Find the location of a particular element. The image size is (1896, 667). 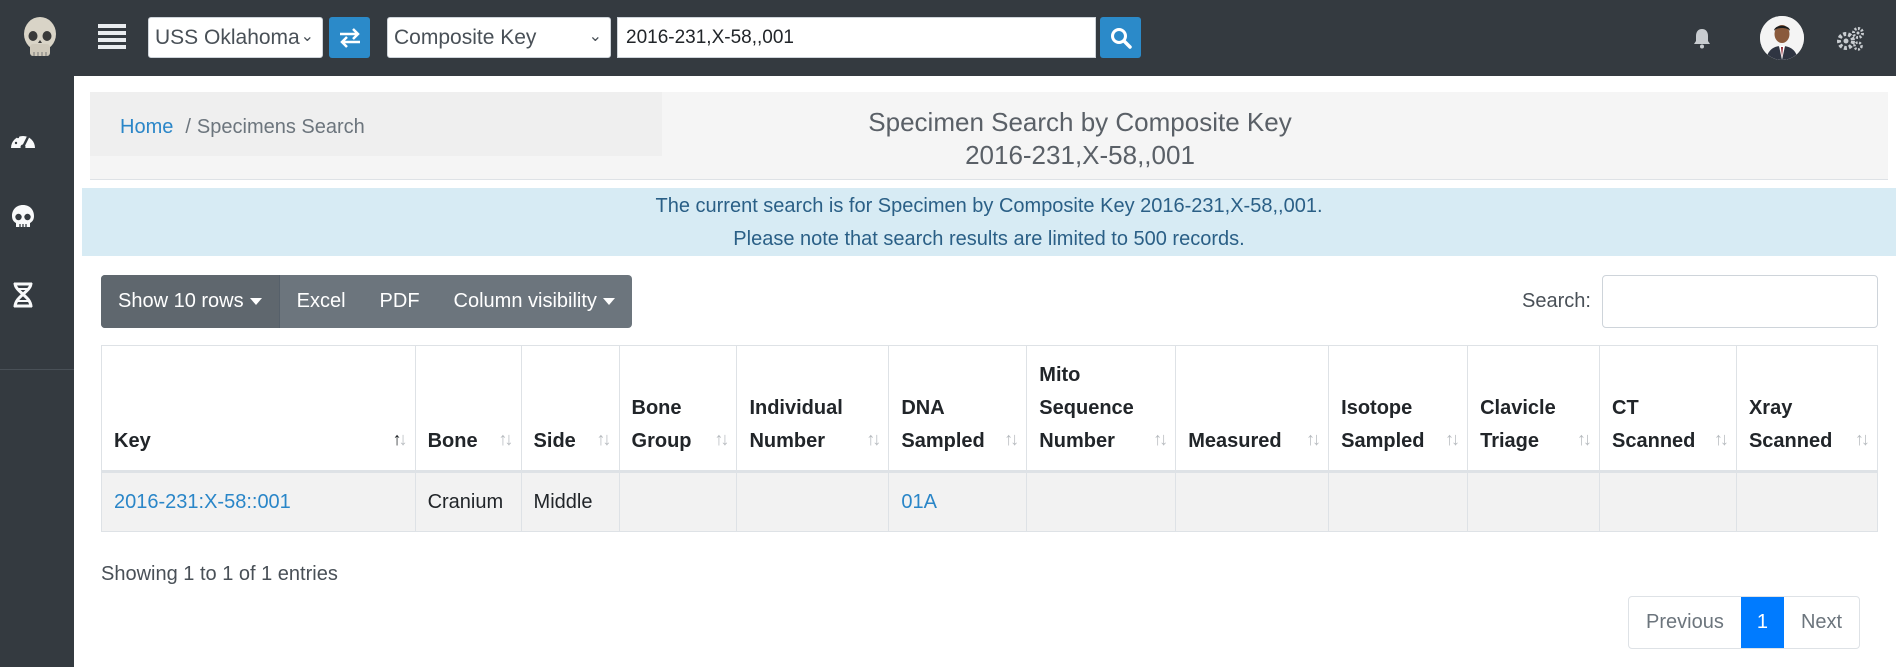

dna-icon is located at coordinates (23, 295).